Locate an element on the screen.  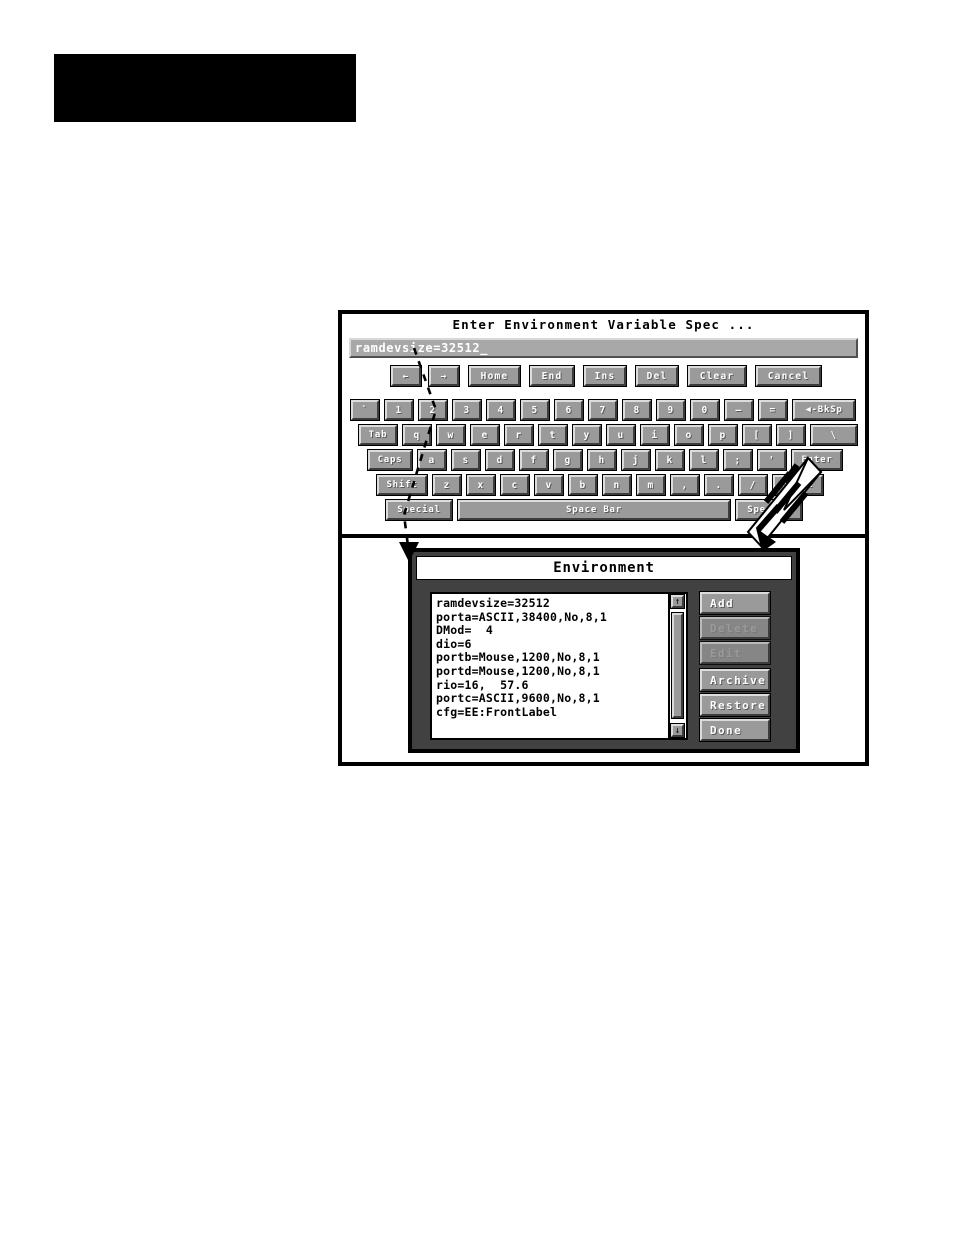
environment-list-item: cfg=EE:FrontLabel is located at coordinates (552, 712).